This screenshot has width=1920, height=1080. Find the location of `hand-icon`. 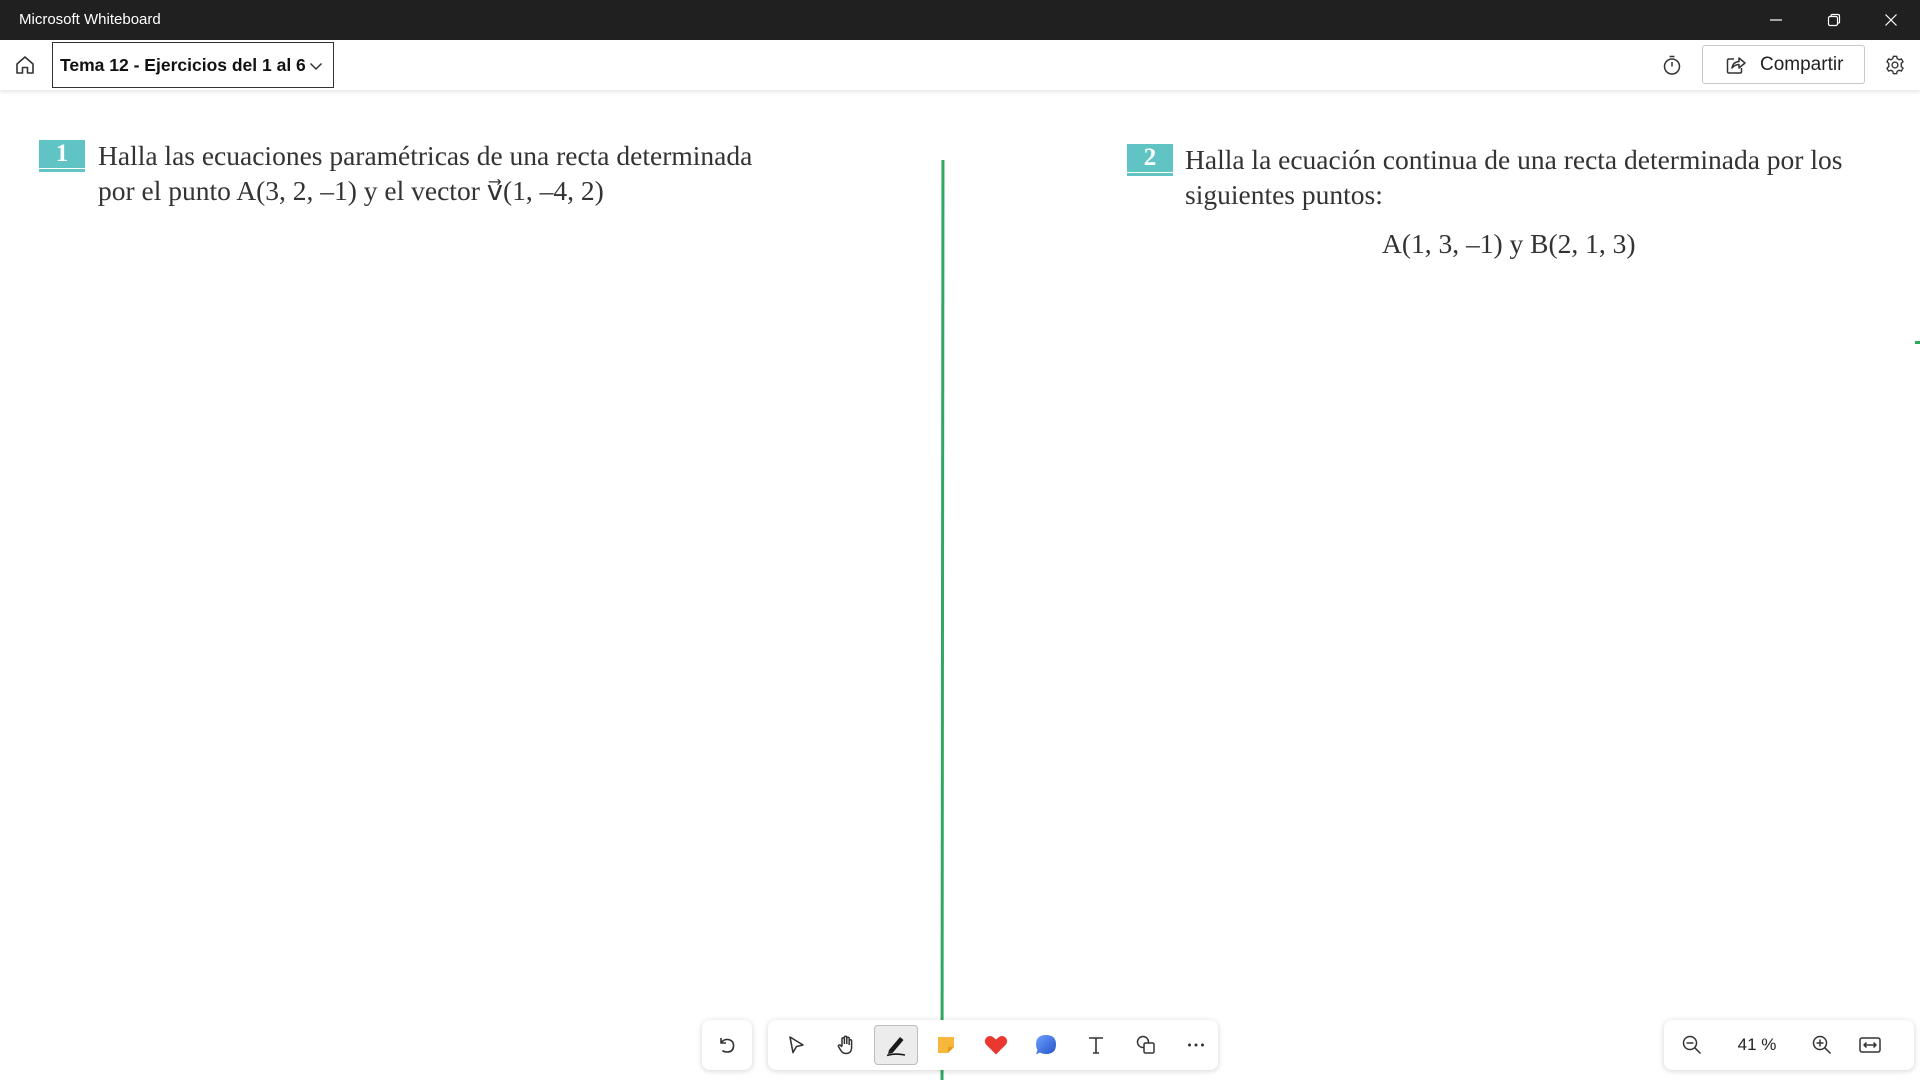

hand-icon is located at coordinates (845, 1045).